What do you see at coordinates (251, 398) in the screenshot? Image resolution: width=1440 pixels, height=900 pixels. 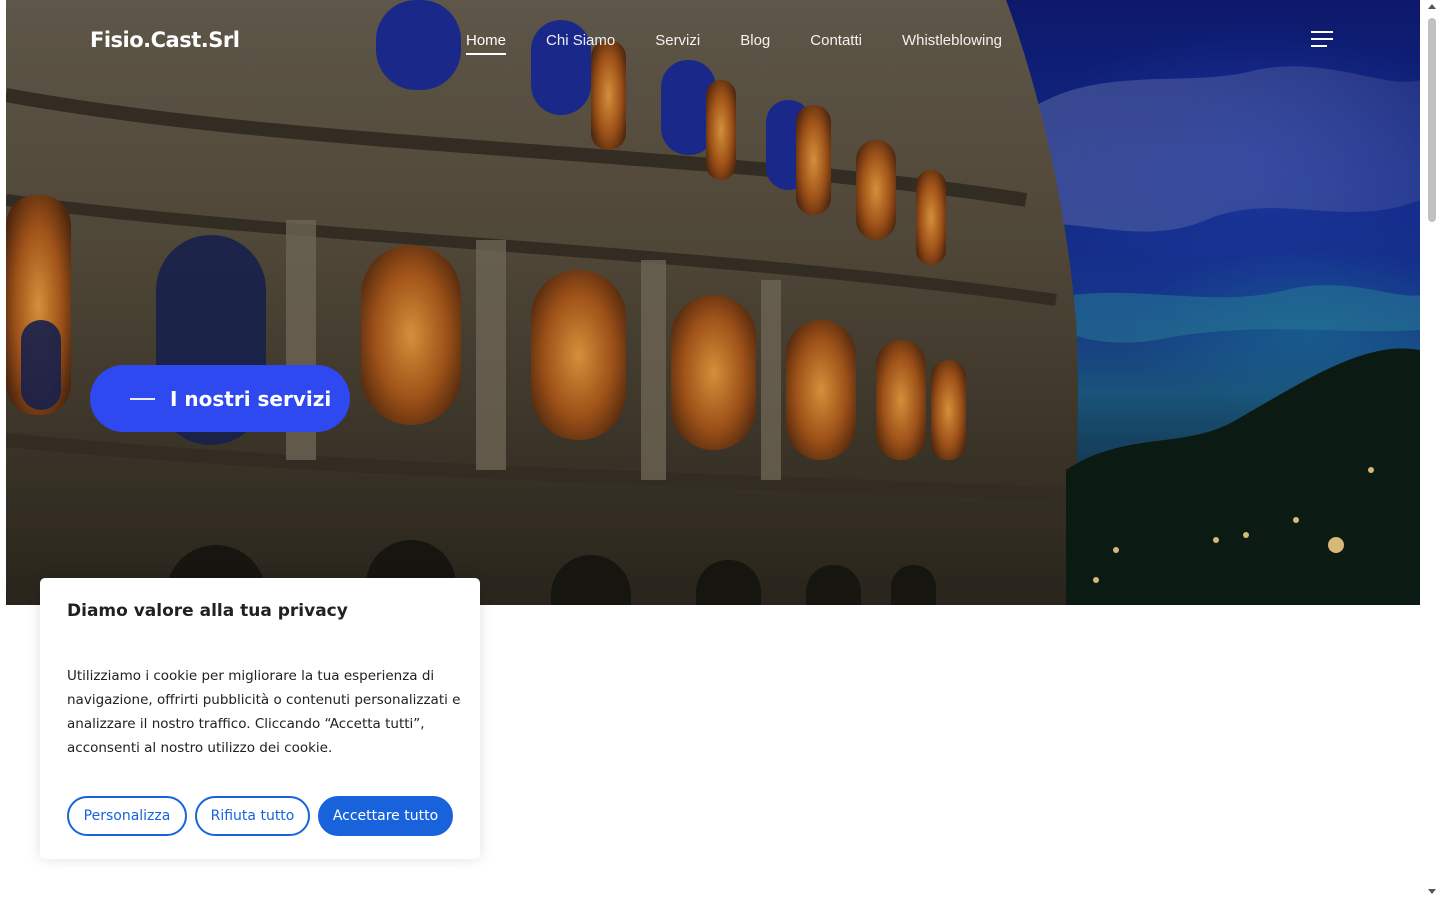 I see `cta-label: I nostri servizi` at bounding box center [251, 398].